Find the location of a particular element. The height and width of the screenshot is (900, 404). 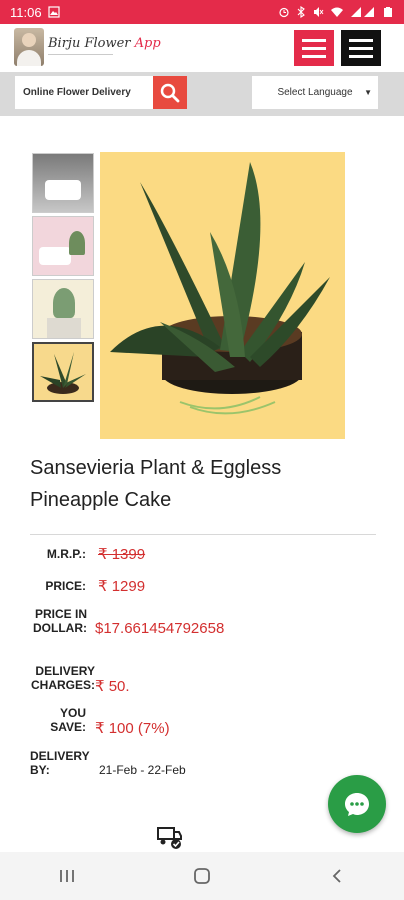

app-header: Birju Flower App ————————————— is located at coordinates (202, 48).